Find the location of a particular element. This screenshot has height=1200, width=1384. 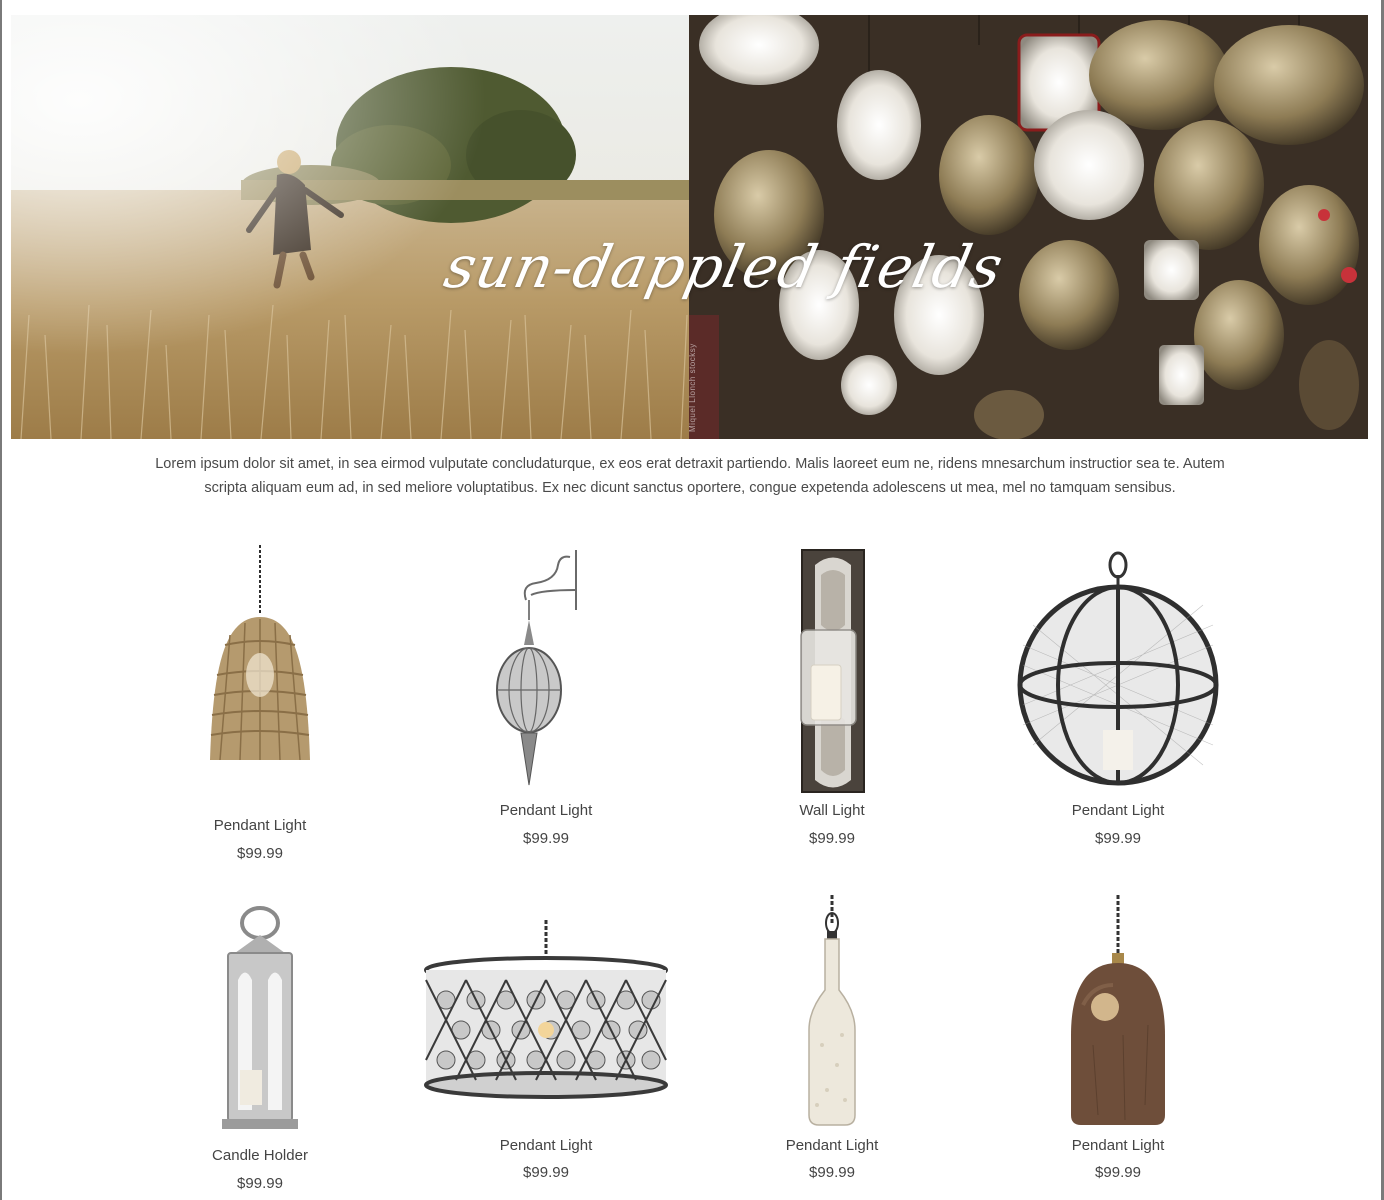

hero-title: sun-dappled fields is located at coordinates (724, 267).